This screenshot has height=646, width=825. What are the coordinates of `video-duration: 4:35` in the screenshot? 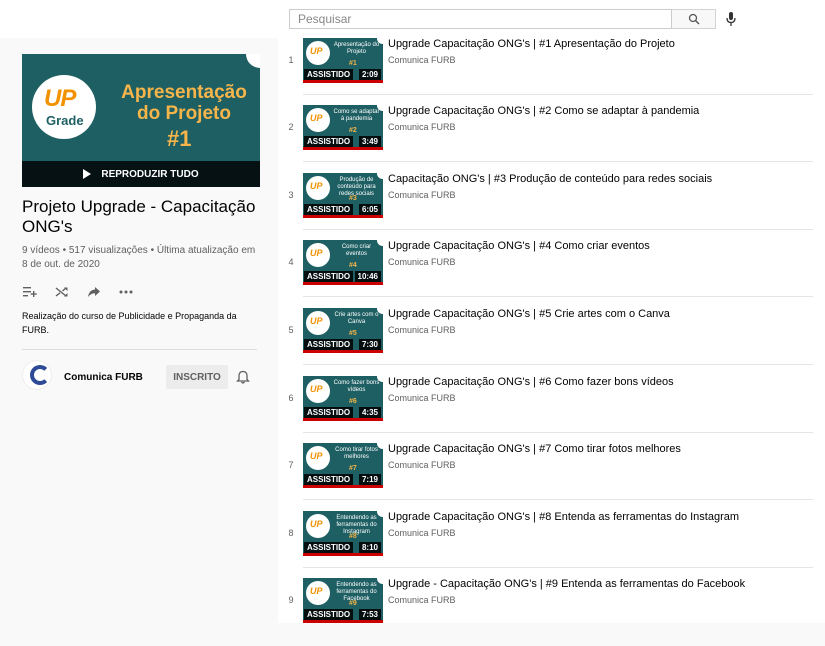 It's located at (369, 412).